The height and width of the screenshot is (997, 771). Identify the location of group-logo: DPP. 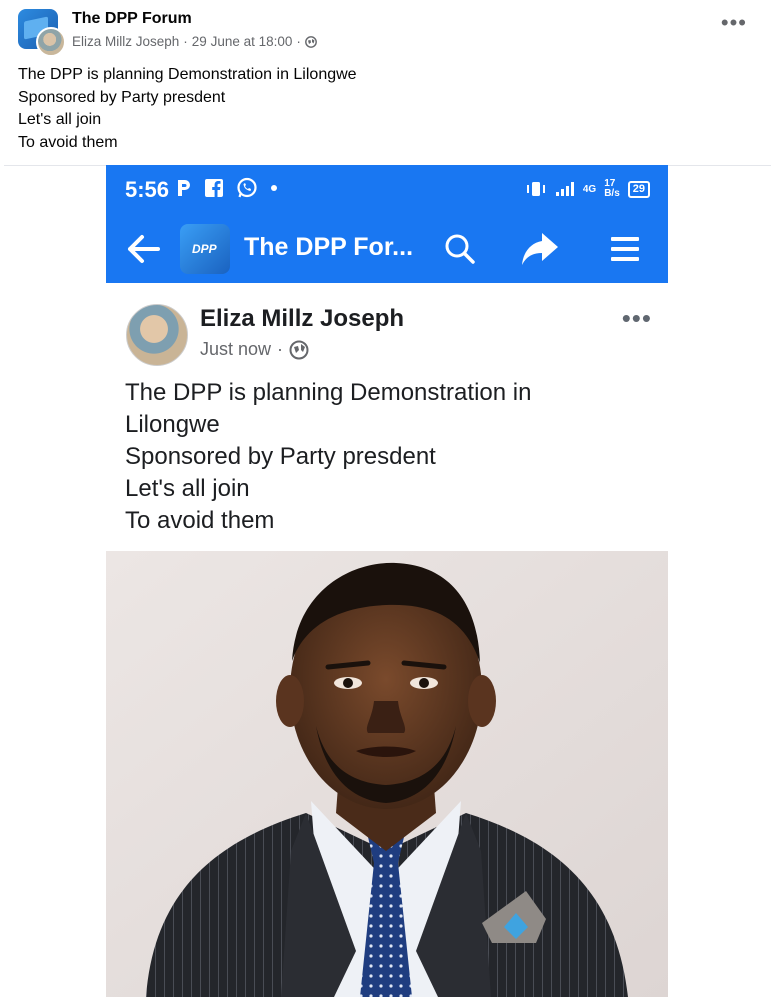
(205, 249).